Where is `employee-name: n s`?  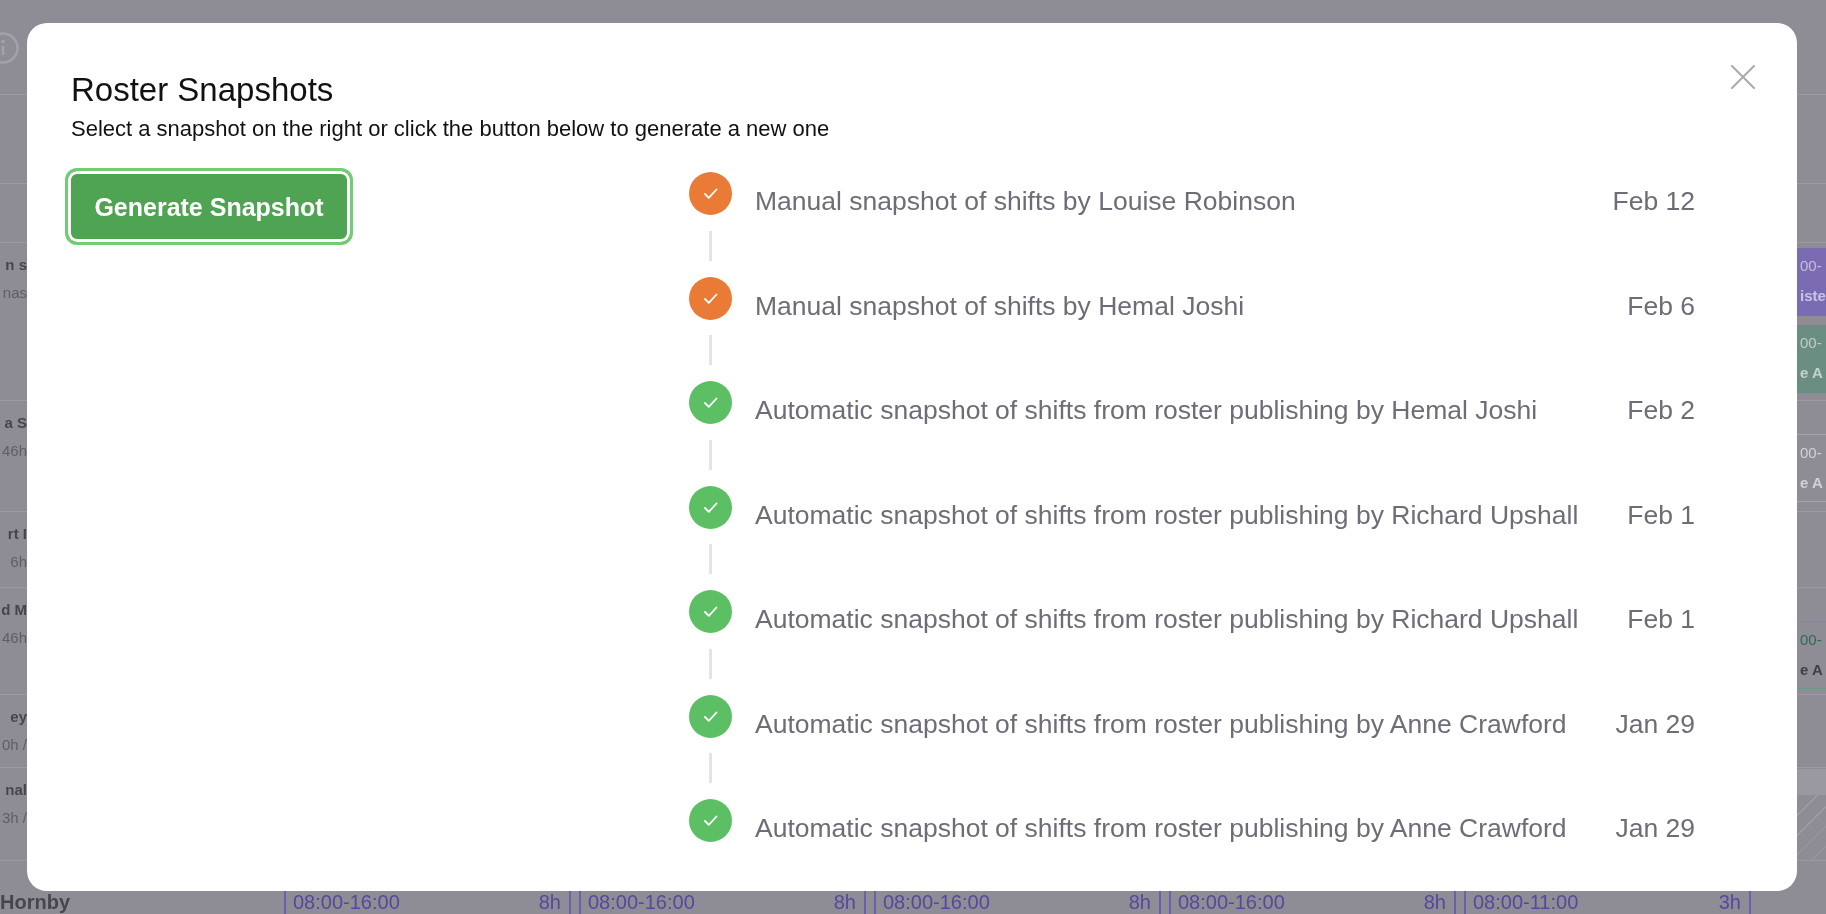 employee-name: n s is located at coordinates (16, 265).